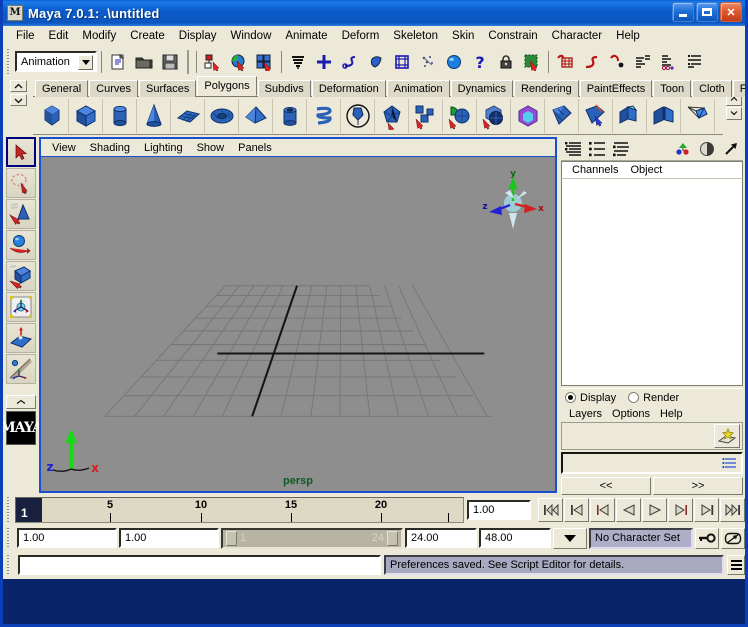 The image size is (748, 627). Describe the element at coordinates (9, 538) in the screenshot. I see `range-slider-gripper` at that location.